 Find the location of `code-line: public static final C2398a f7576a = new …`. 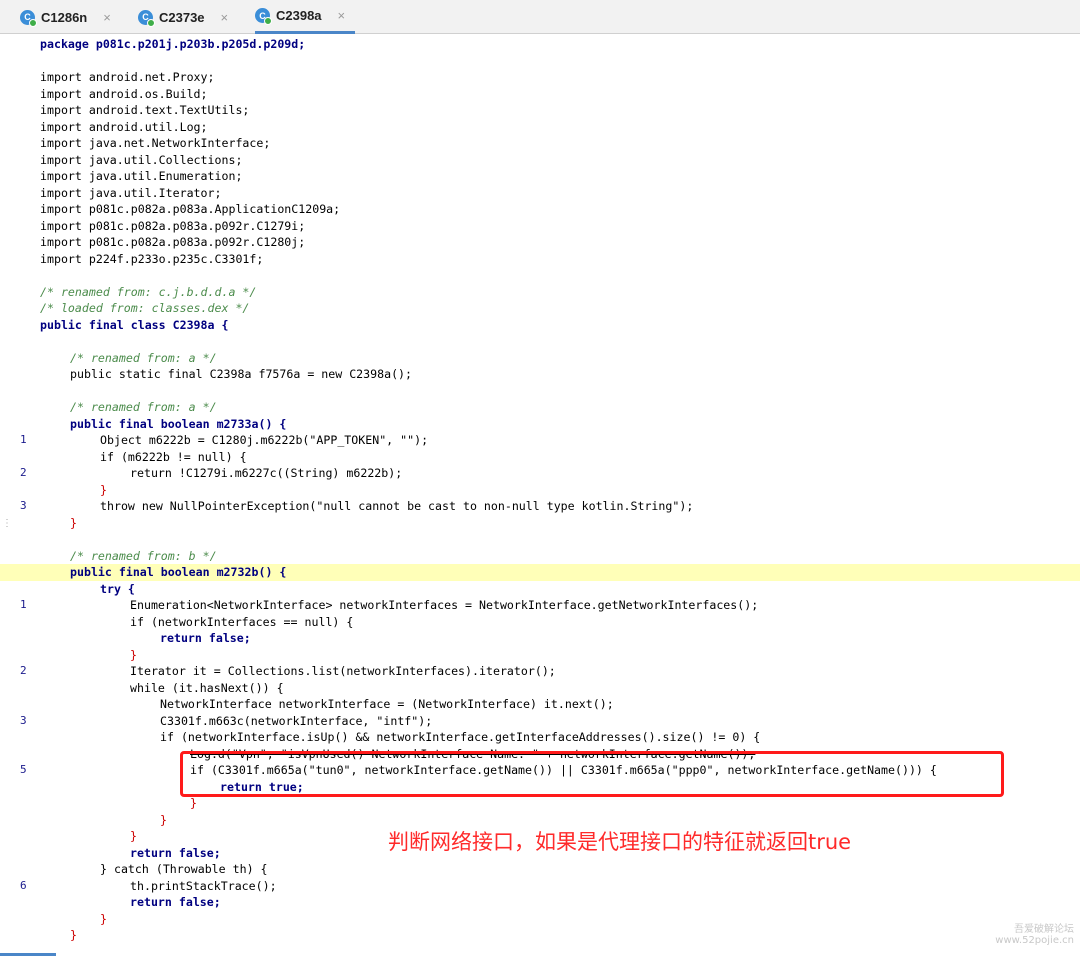

code-line: public static final C2398a f7576a = new … is located at coordinates (540, 374).